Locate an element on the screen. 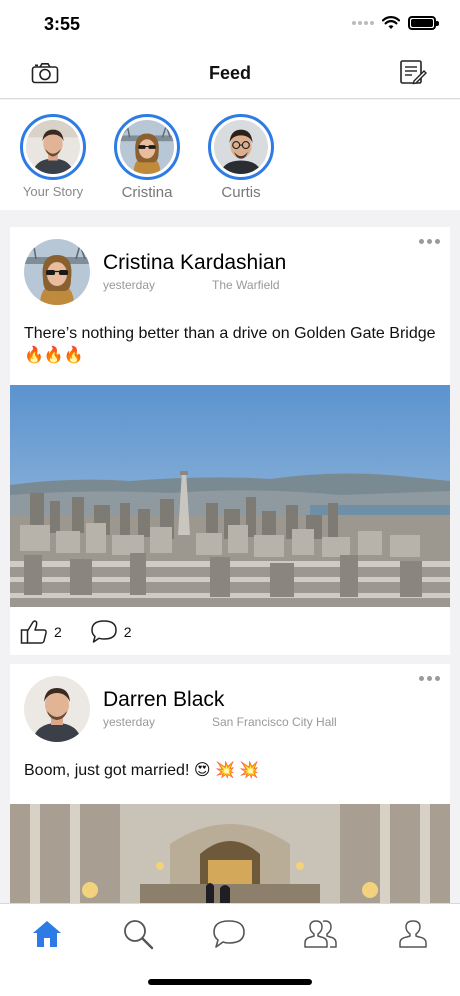 Image resolution: width=460 pixels, height=996 pixels. author-name: Darren Black is located at coordinates (163, 700).